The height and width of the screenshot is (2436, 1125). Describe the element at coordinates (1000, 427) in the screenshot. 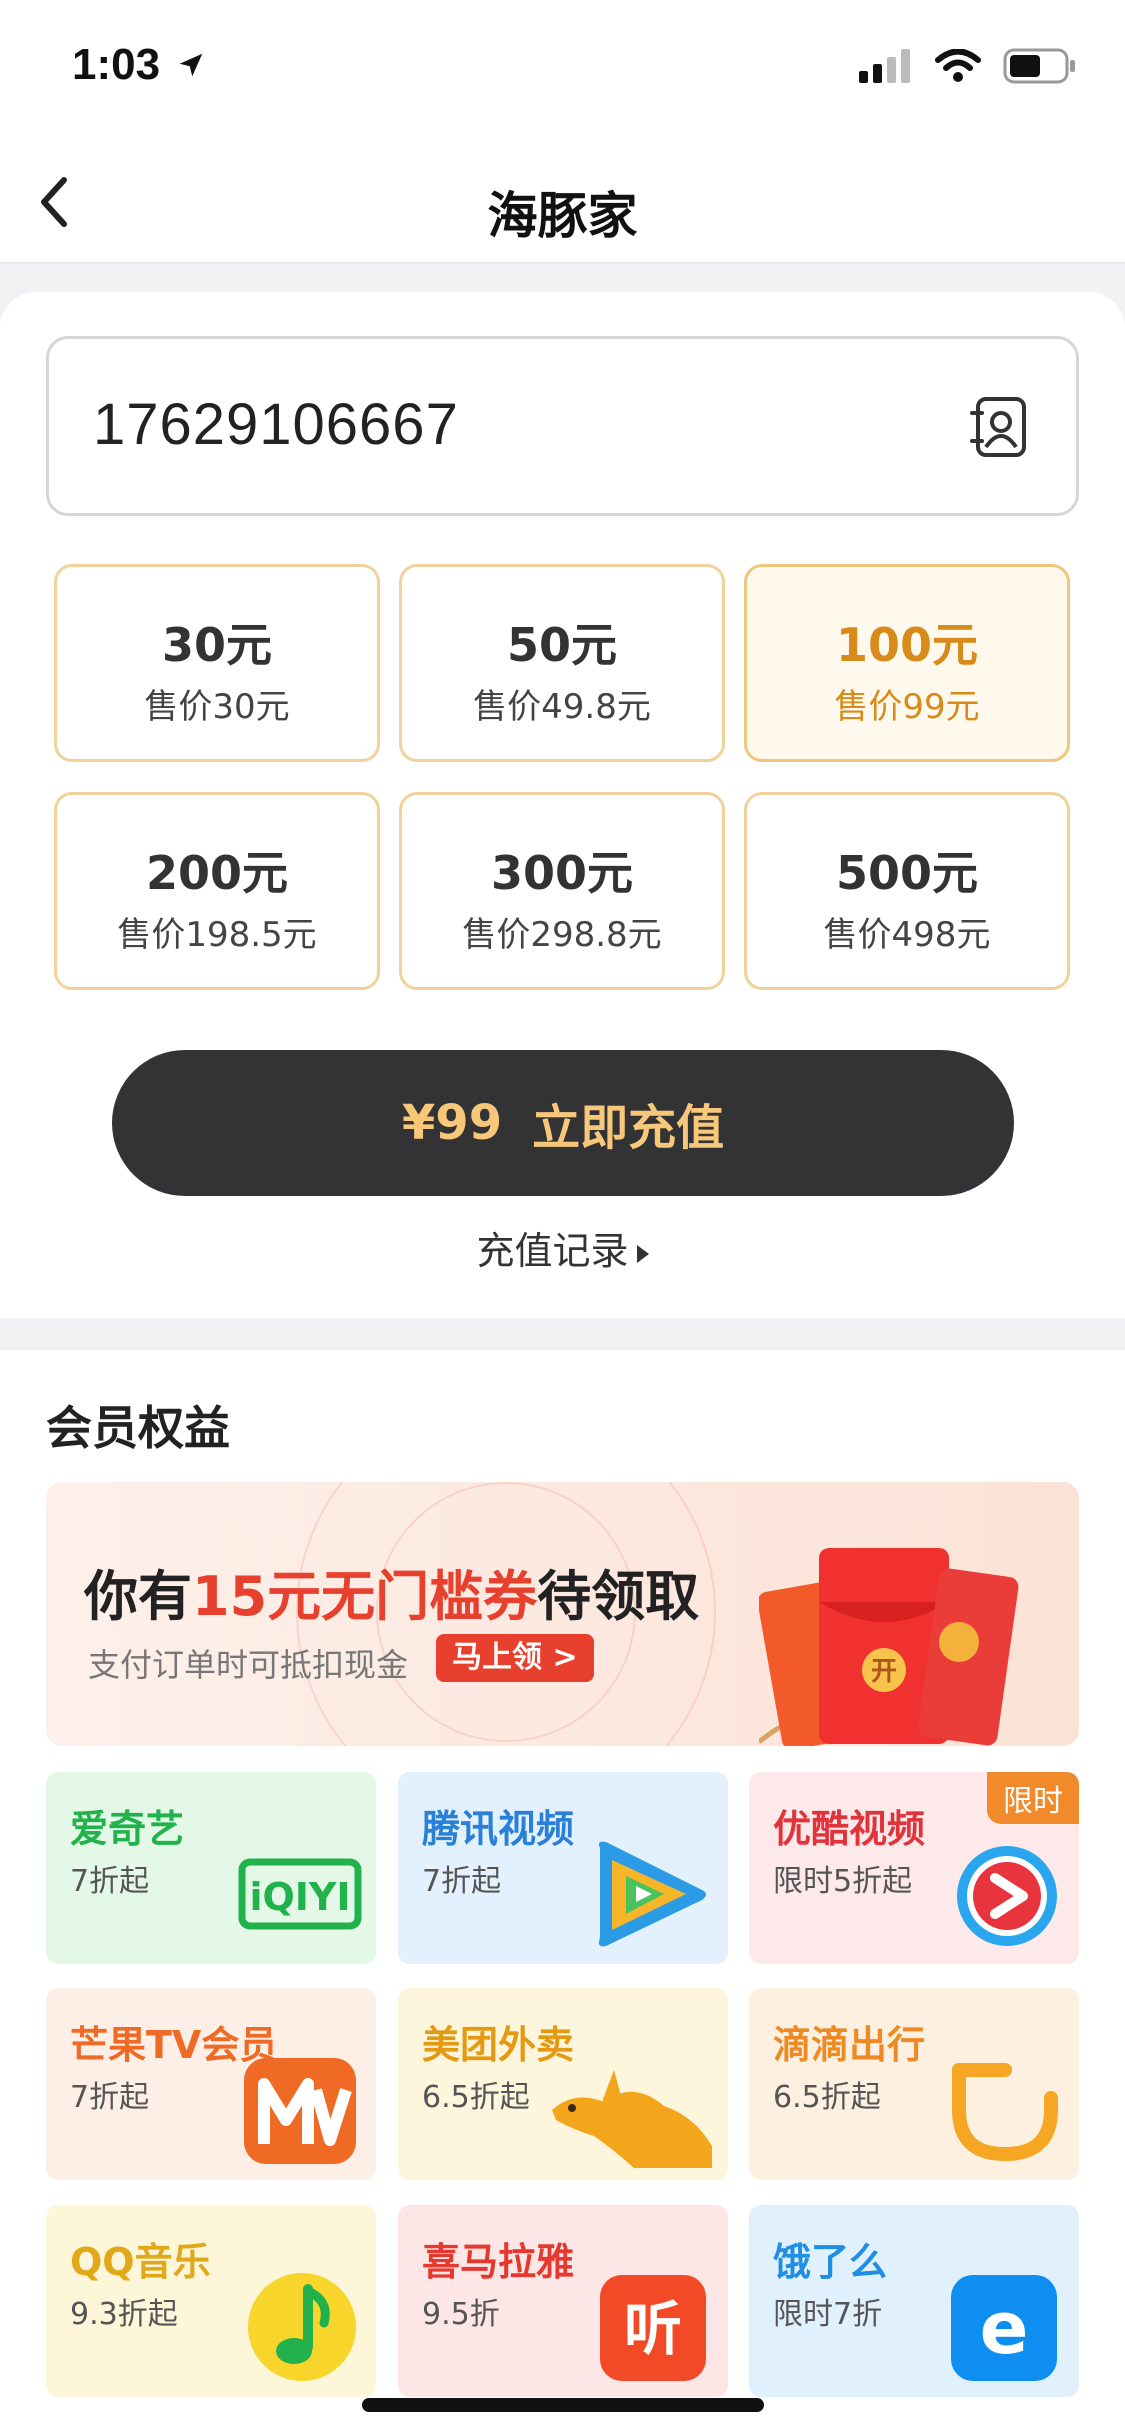

I see `contacts-book-icon` at that location.